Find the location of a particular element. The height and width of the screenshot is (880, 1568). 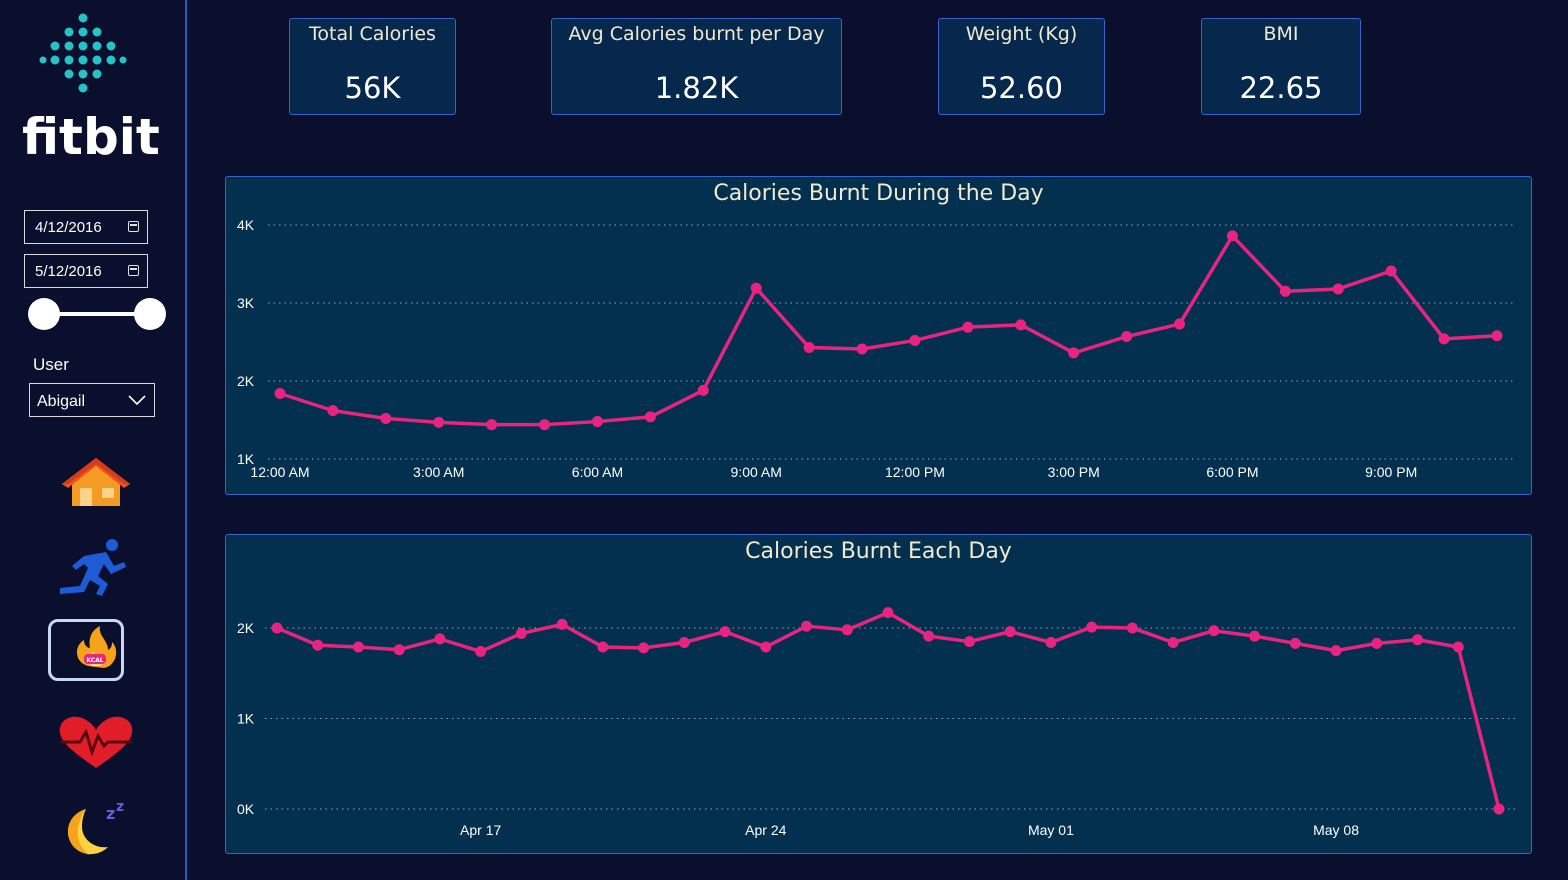

sleep-icon: z z is located at coordinates (96, 827).